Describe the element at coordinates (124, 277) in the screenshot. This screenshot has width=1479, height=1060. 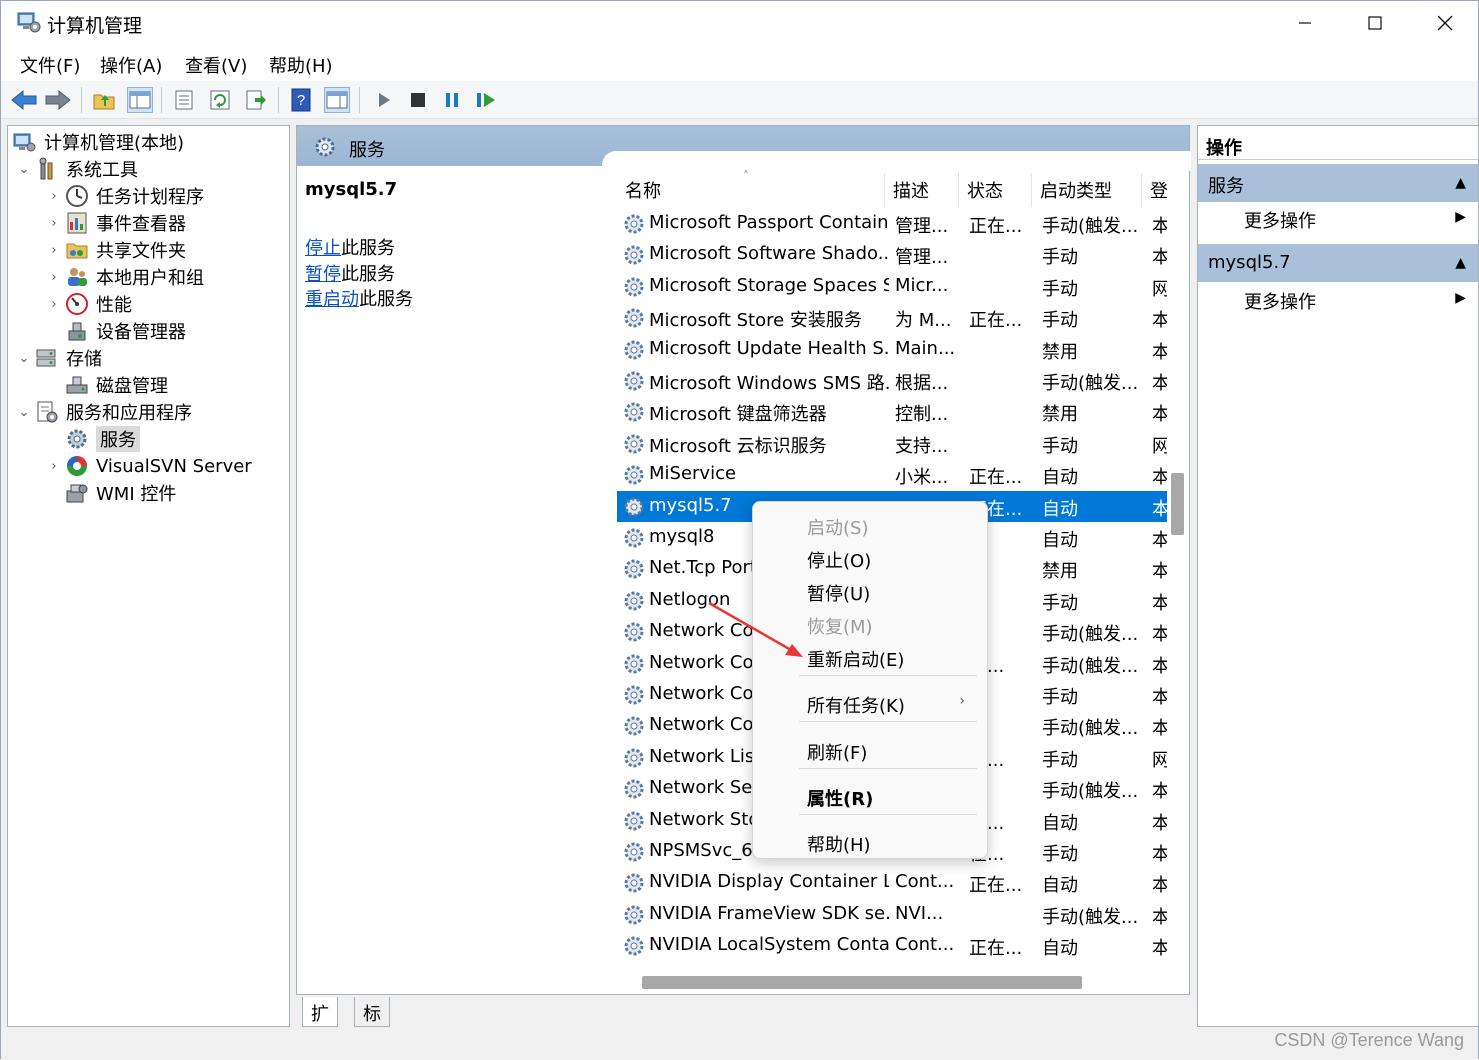
I see `tree-item-local-users: › 本地用户和组` at that location.